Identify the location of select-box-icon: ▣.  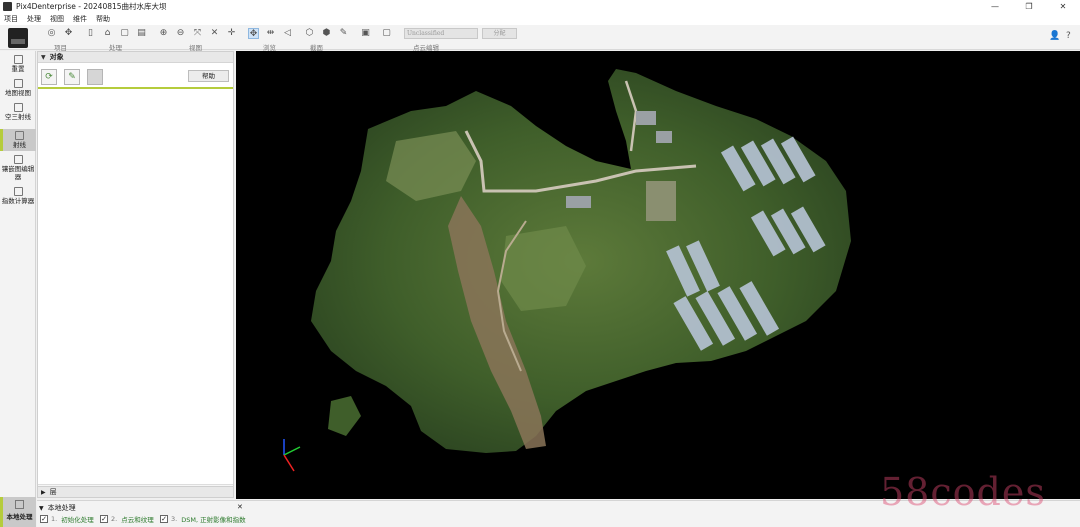
(365, 33).